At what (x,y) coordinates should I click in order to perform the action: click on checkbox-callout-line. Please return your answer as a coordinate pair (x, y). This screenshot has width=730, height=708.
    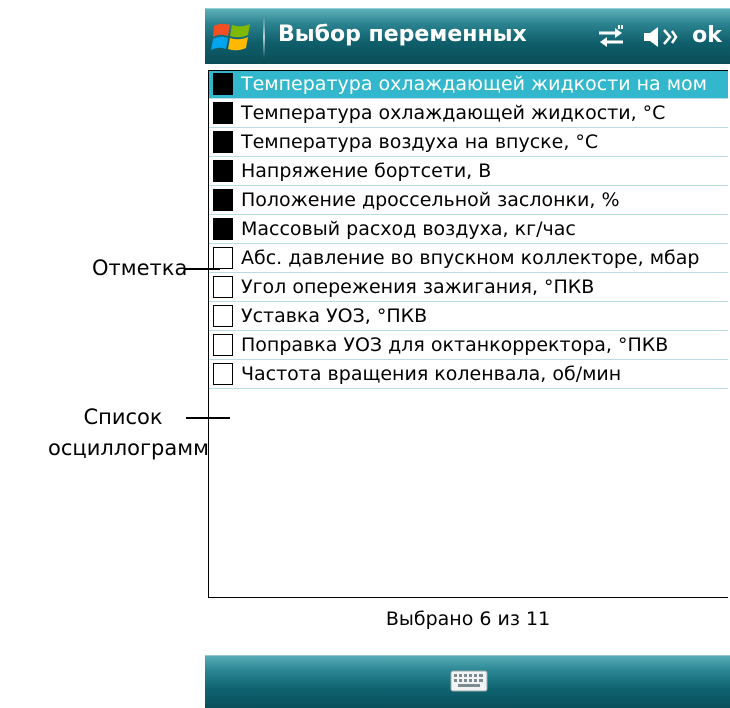
    Looking at the image, I should click on (202, 269).